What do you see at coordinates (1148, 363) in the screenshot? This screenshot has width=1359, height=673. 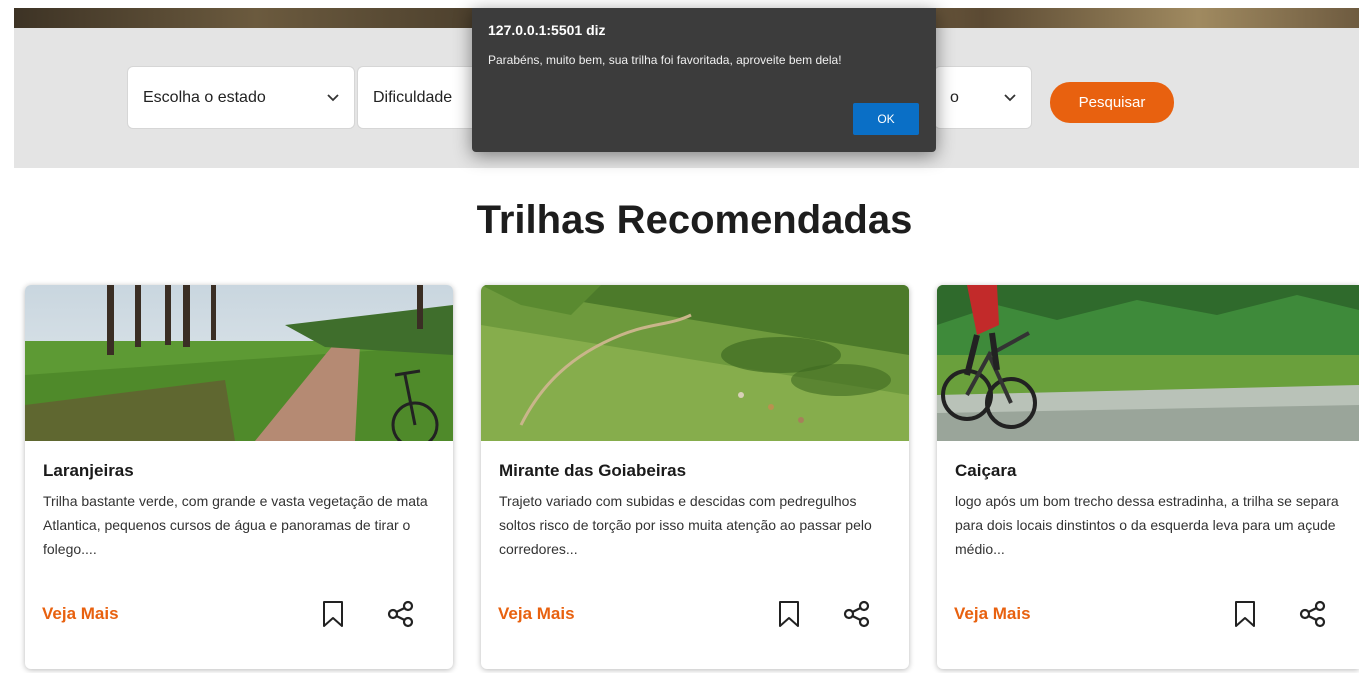 I see `trail-photo-caicara` at bounding box center [1148, 363].